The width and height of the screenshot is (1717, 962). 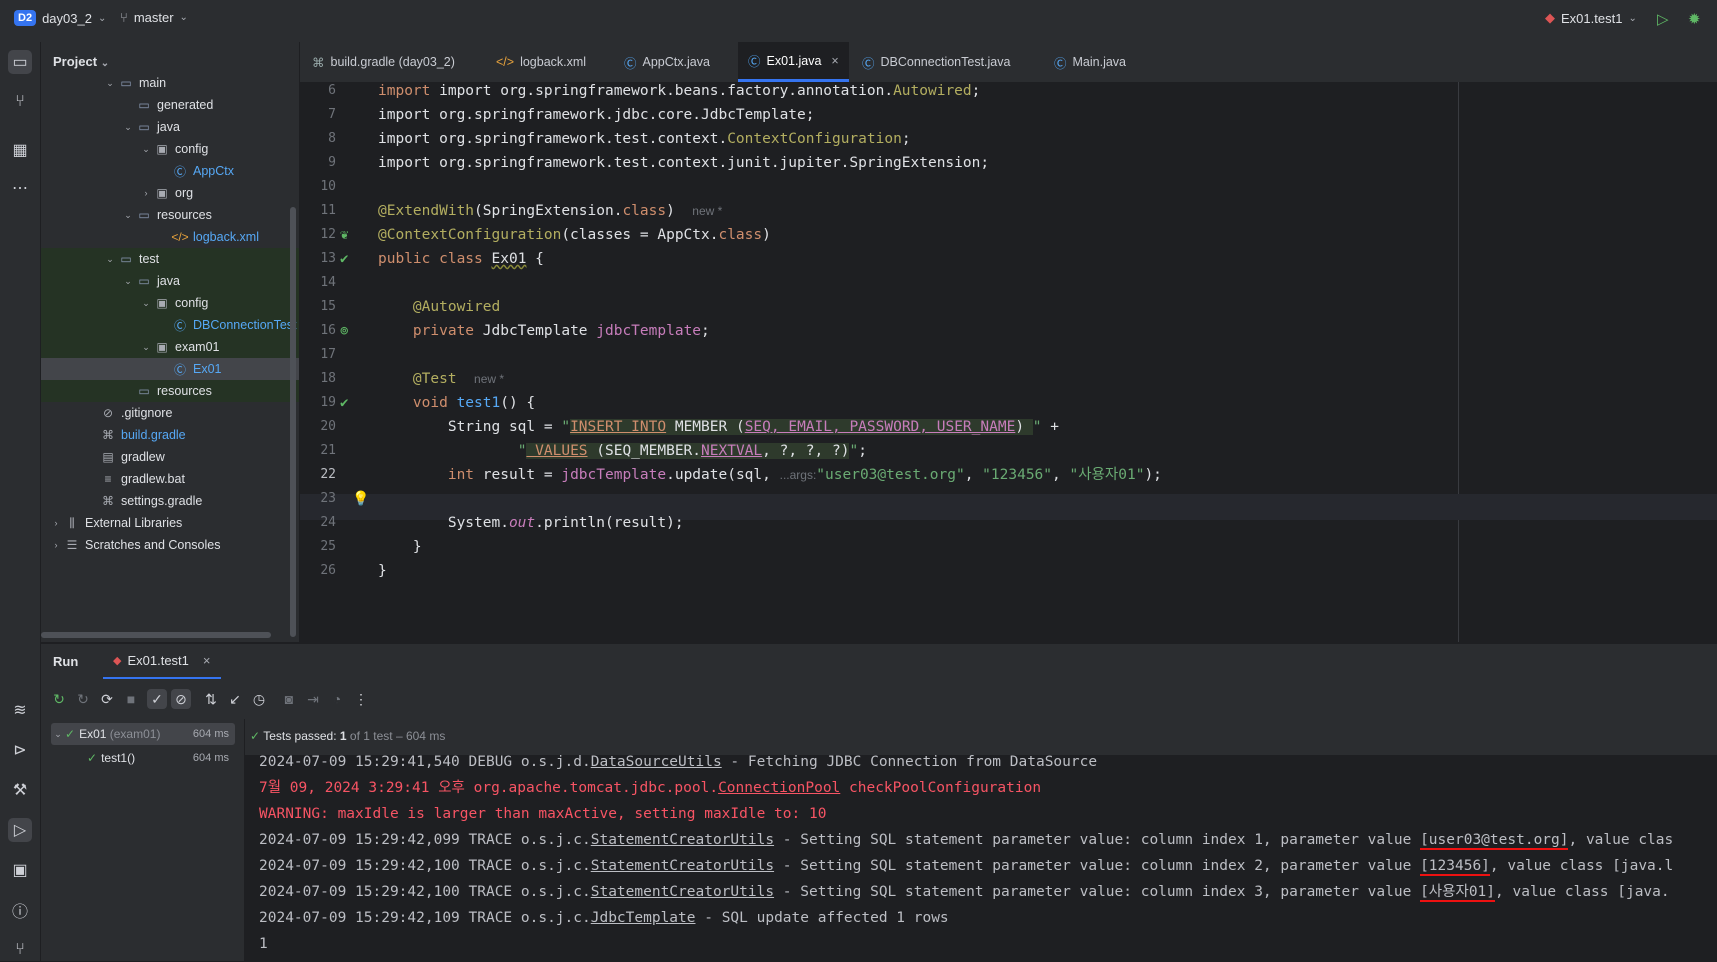 I want to click on tab-logback-xml: </> logback.xml, so click(x=541, y=62).